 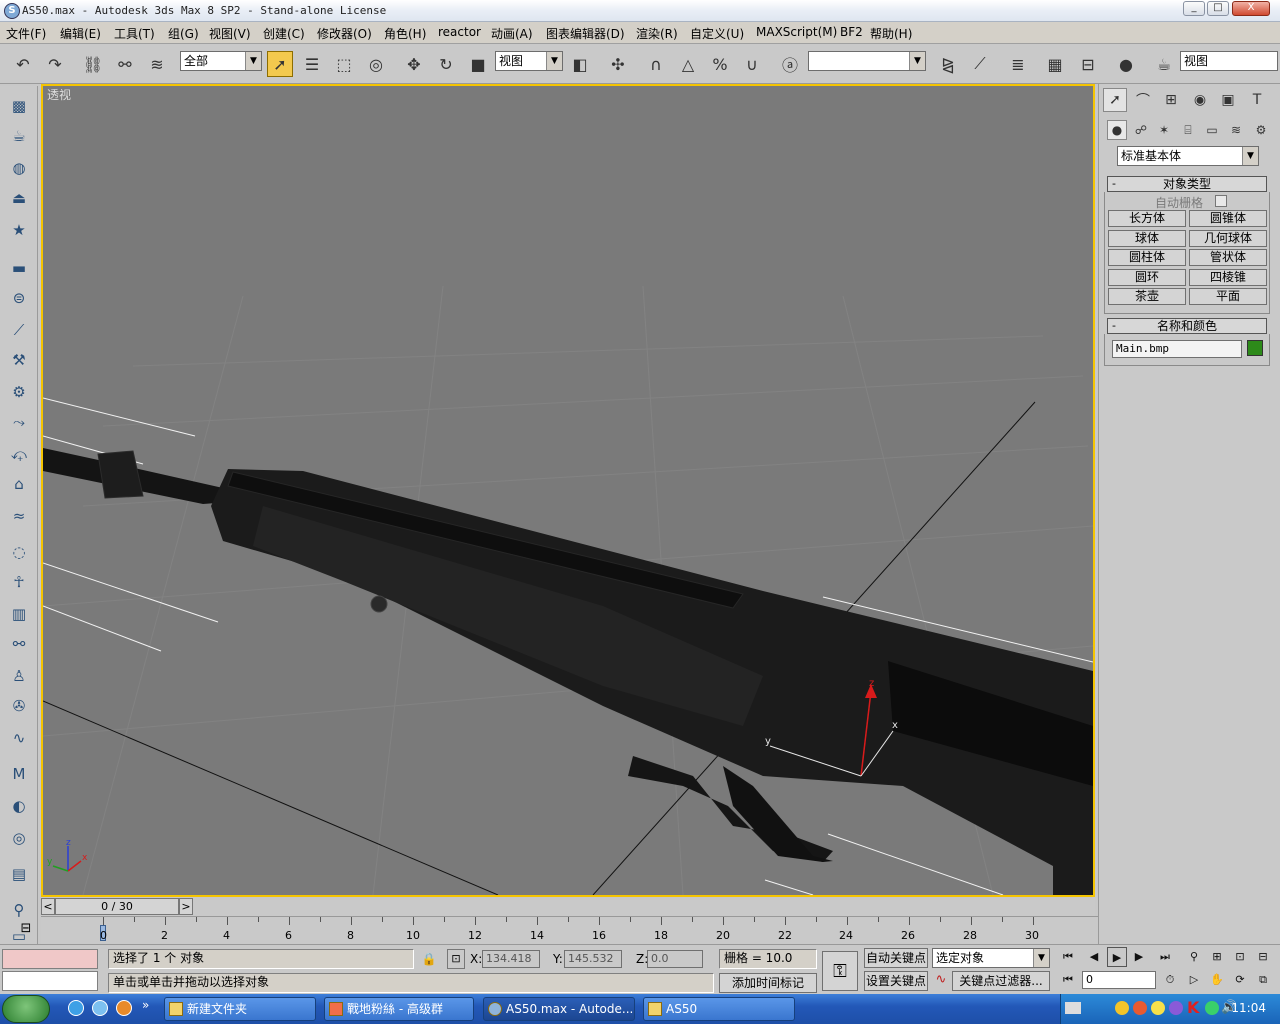 I want to click on modify-tab-icon: ⌒, so click(x=1143, y=100).